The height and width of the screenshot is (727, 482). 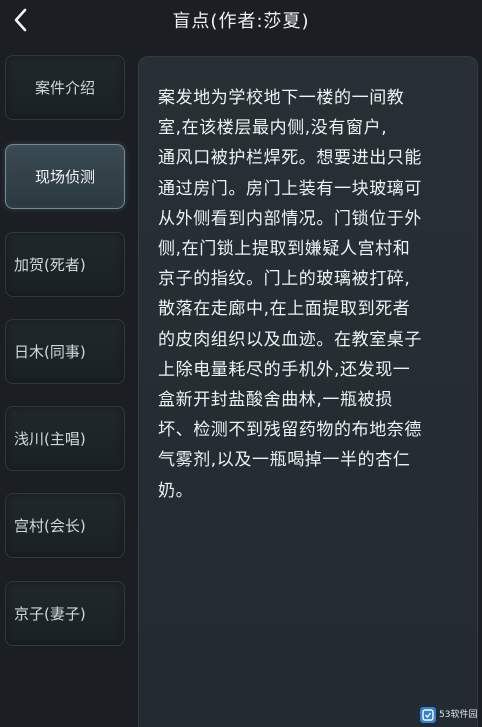 What do you see at coordinates (428, 715) in the screenshot?
I see `site-logo-icon` at bounding box center [428, 715].